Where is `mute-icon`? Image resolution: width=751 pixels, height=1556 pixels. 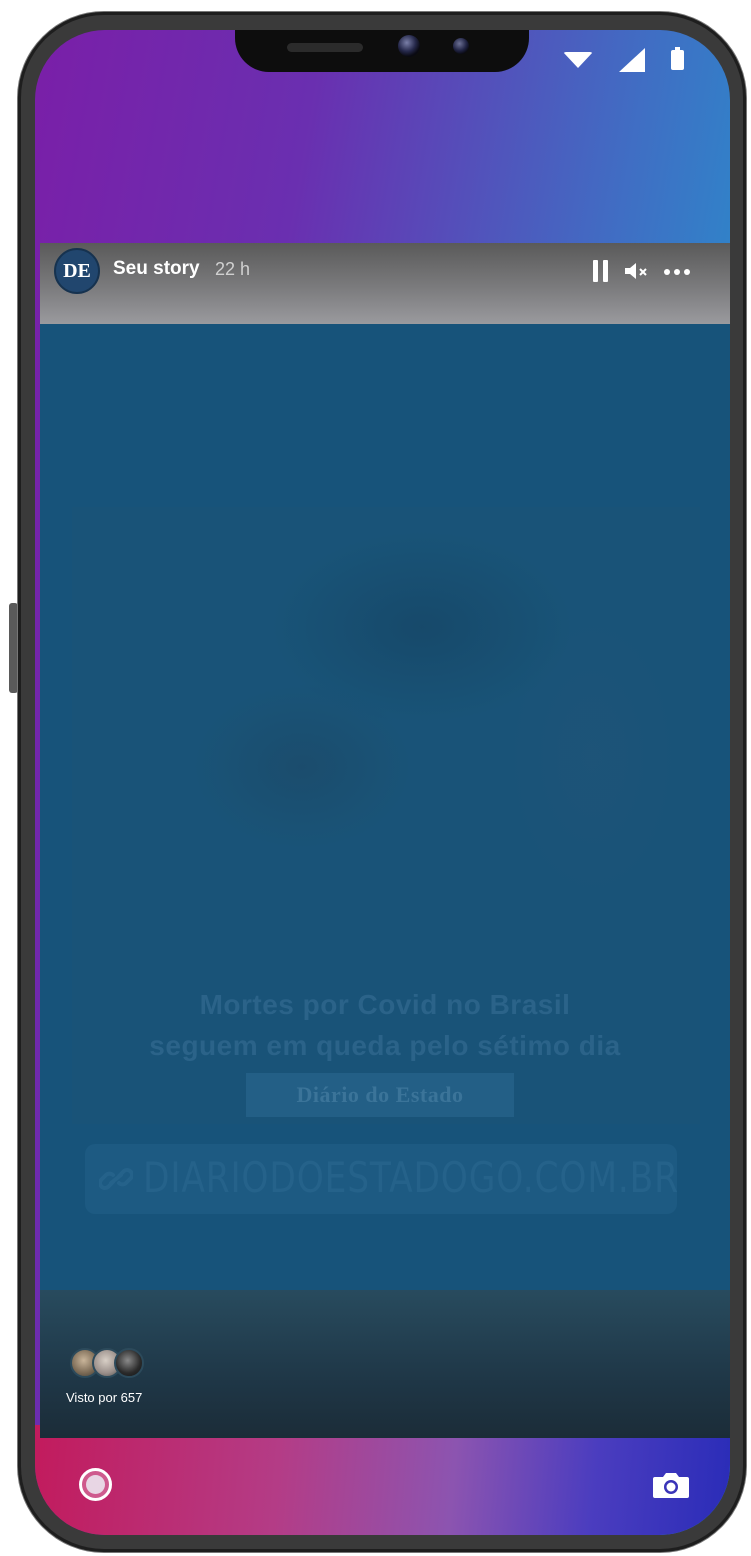
mute-icon is located at coordinates (637, 271).